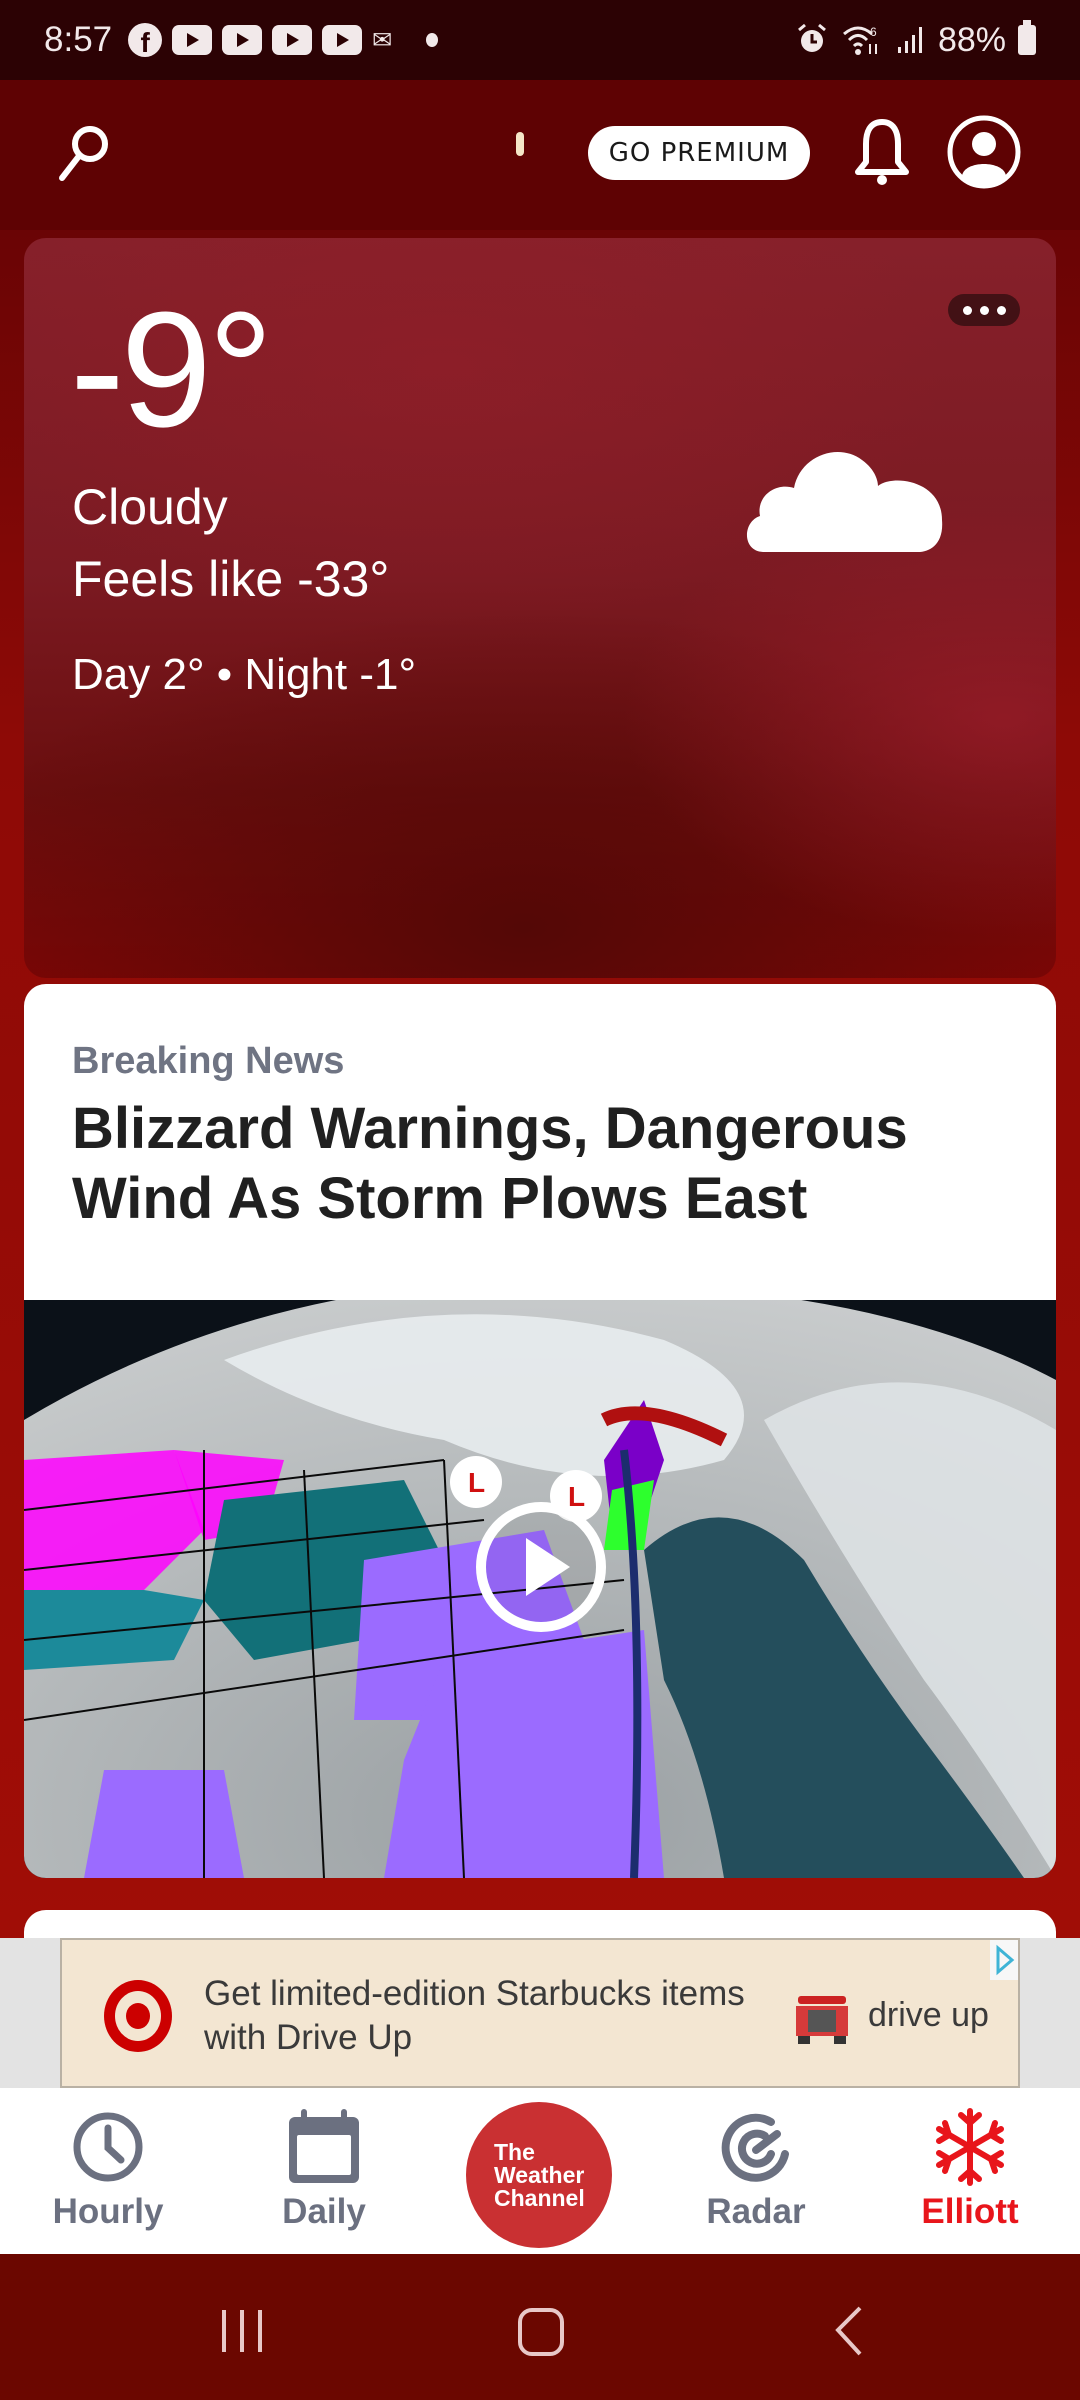 This screenshot has width=1080, height=2400. Describe the element at coordinates (145, 40) in the screenshot. I see `facebook-icon: f` at that location.